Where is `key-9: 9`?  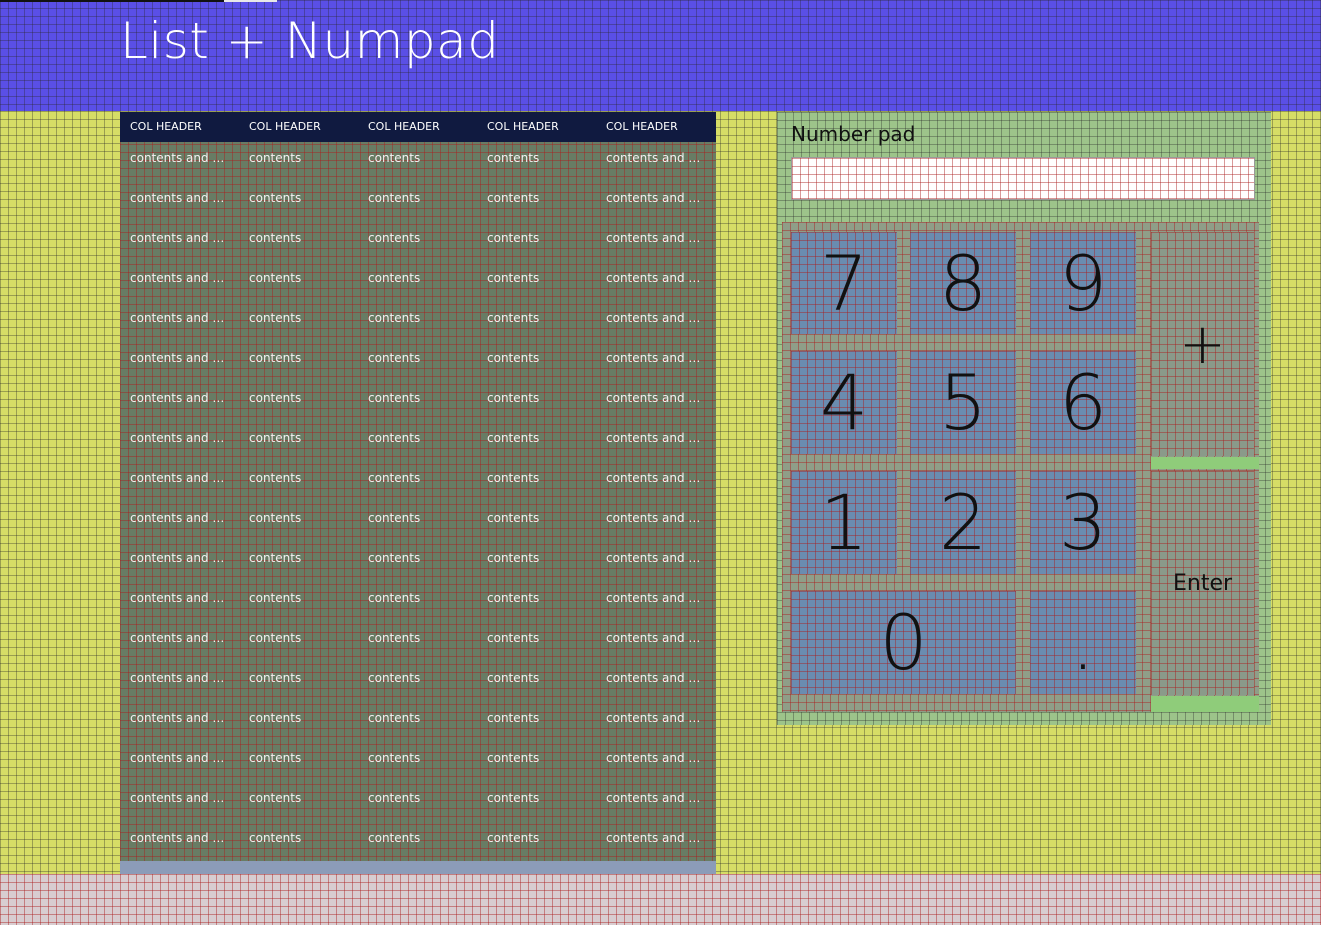 key-9: 9 is located at coordinates (1083, 283).